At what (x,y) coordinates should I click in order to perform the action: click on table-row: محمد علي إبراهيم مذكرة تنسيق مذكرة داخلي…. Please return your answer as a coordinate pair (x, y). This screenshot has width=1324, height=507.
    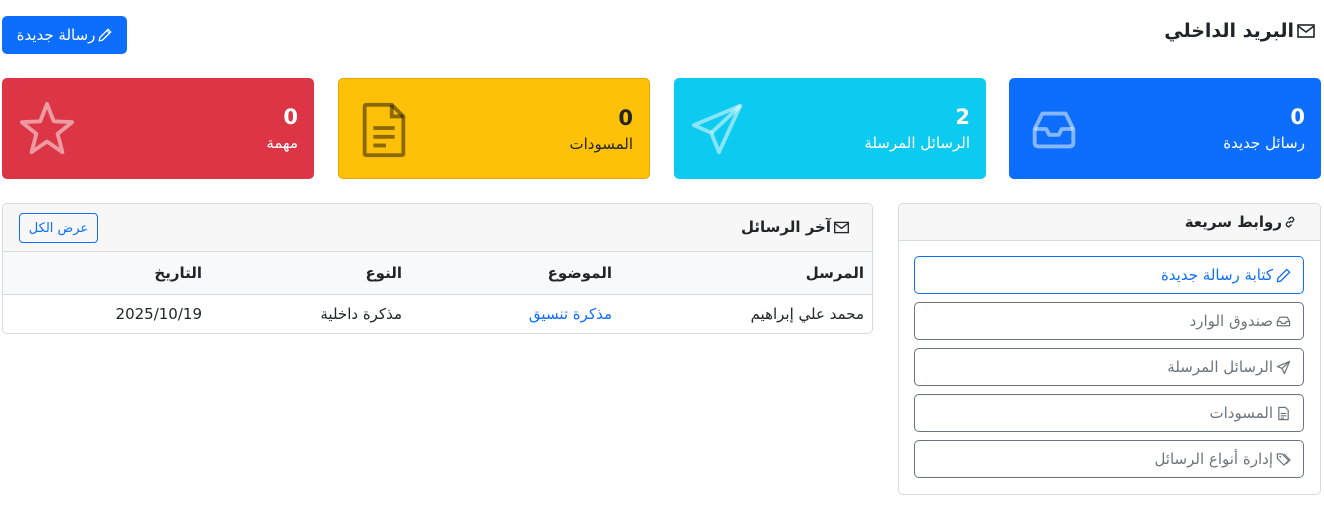
    Looking at the image, I should click on (437, 313).